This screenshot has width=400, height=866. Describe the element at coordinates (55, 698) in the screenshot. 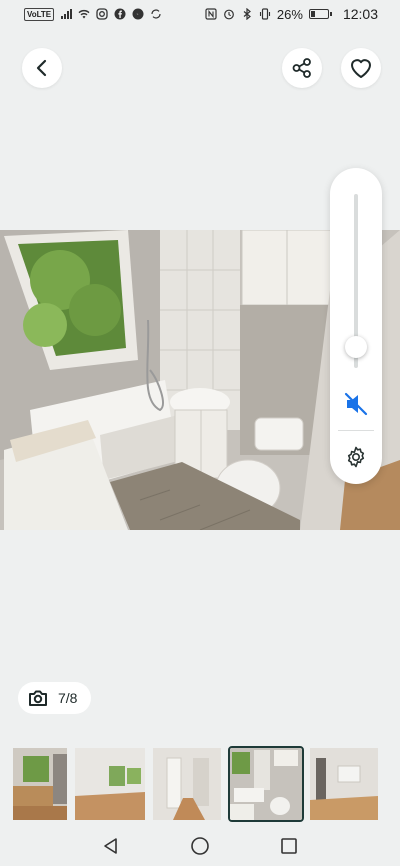

I see `photo-counter: 7/8` at that location.